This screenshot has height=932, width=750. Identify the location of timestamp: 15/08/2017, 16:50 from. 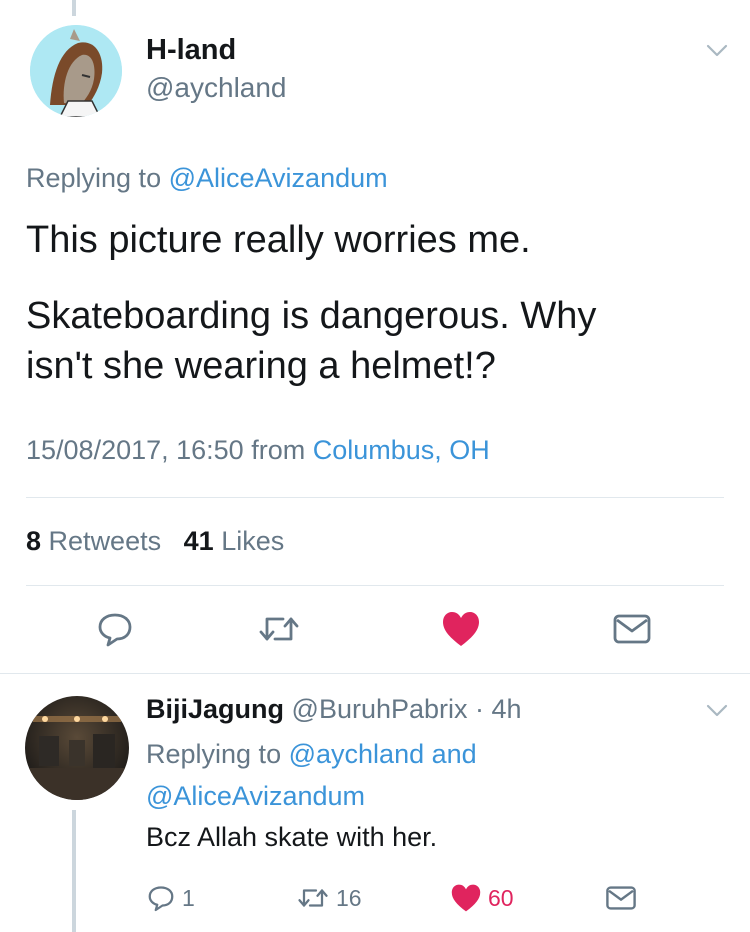
(166, 450).